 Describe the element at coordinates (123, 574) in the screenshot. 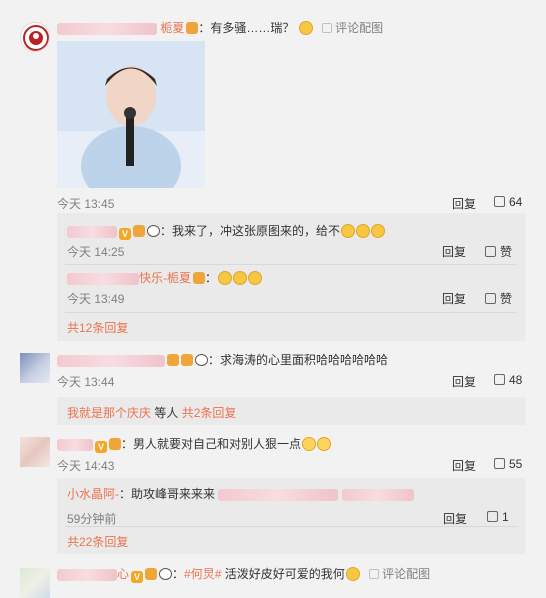

I see `username: 心` at that location.